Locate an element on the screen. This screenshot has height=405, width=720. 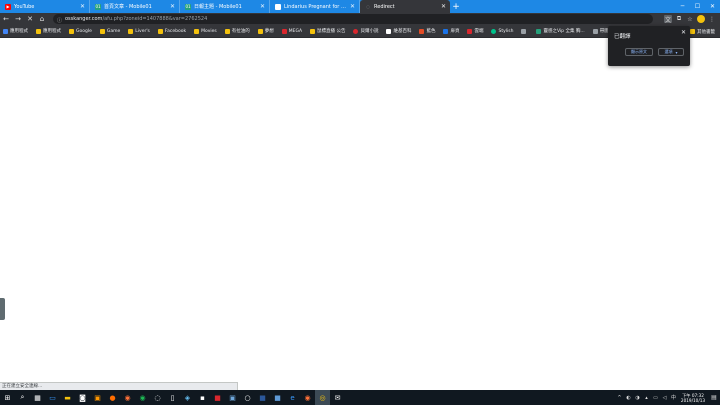
loading-icon: ◌ is located at coordinates (368, 6).